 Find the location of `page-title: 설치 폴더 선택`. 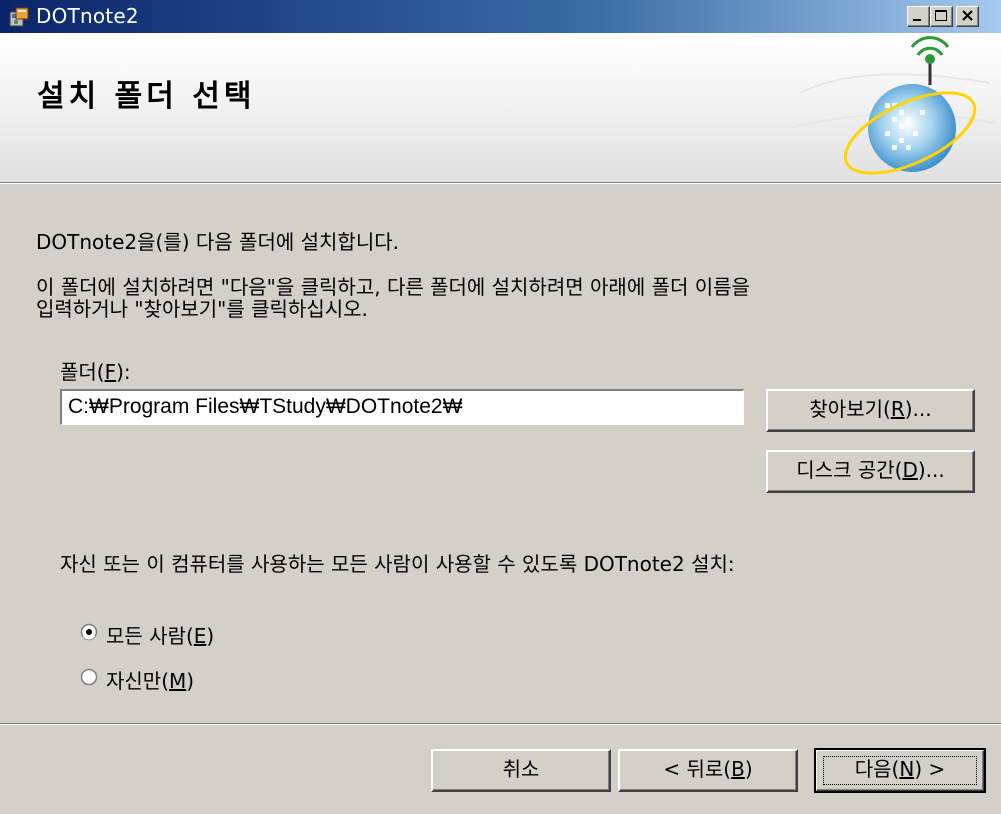

page-title: 설치 폴더 선택 is located at coordinates (146, 96).